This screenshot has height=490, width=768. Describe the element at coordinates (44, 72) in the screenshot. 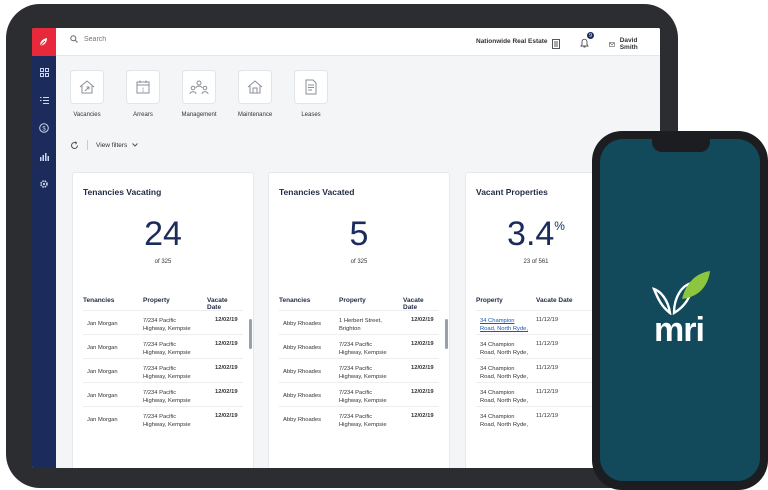

I see `dashboard-icon` at that location.